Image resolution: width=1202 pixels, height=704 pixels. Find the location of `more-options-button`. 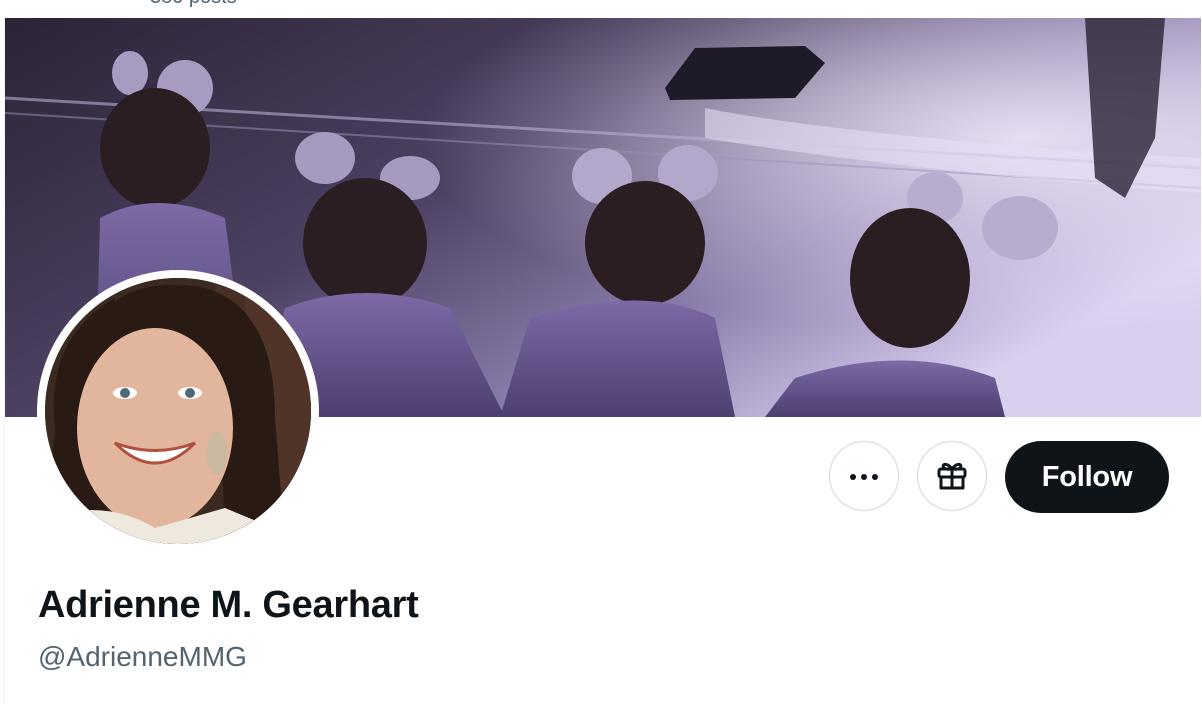

more-options-button is located at coordinates (864, 476).